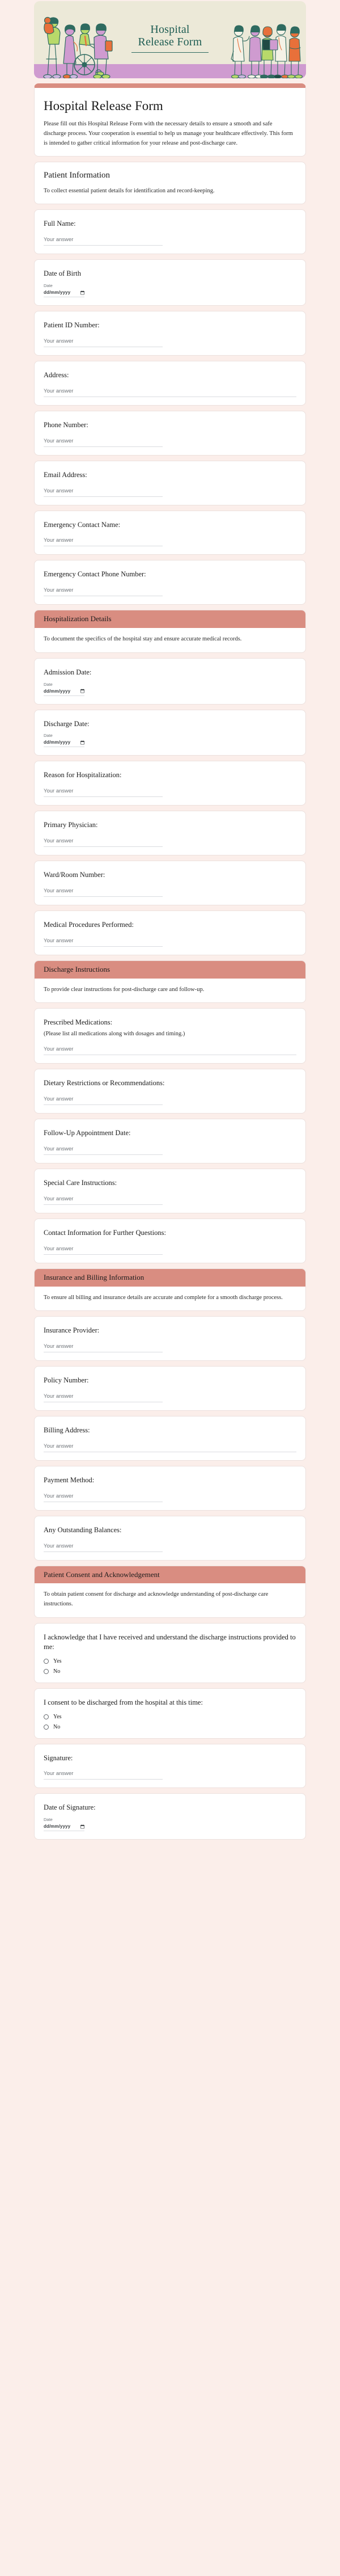 The image size is (340, 2576). Describe the element at coordinates (71, 825) in the screenshot. I see `question-label: Primary Physician:` at that location.